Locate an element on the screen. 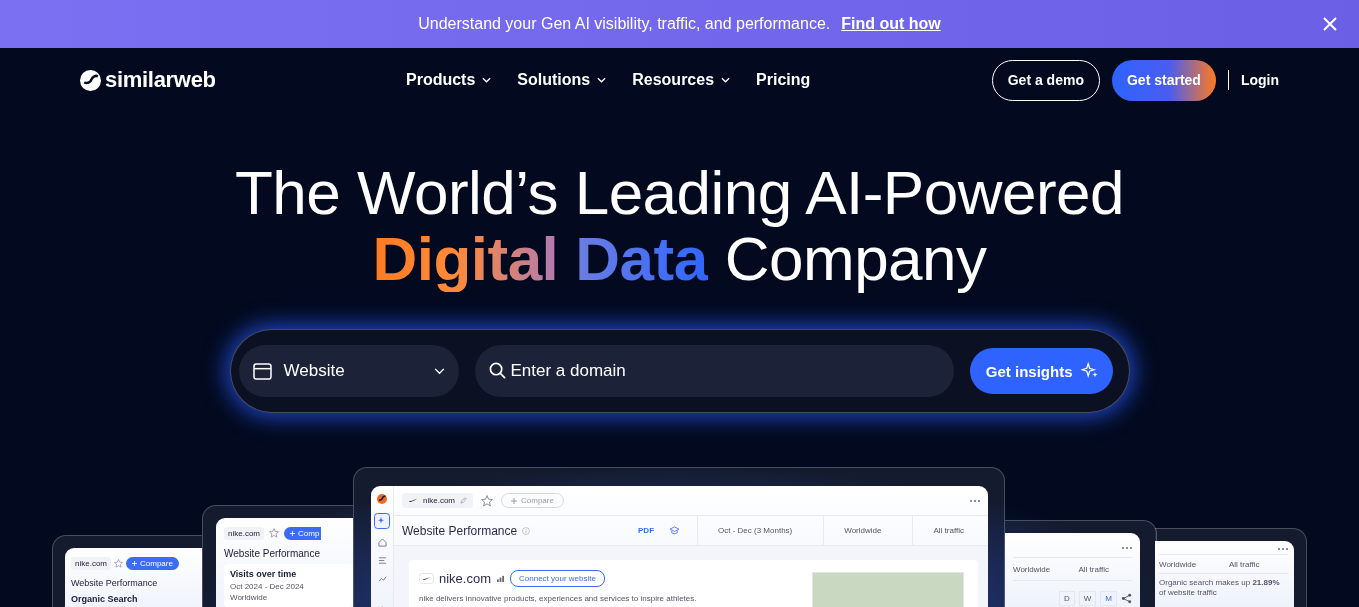 The height and width of the screenshot is (607, 1359). period-toggle: D is located at coordinates (1067, 598).